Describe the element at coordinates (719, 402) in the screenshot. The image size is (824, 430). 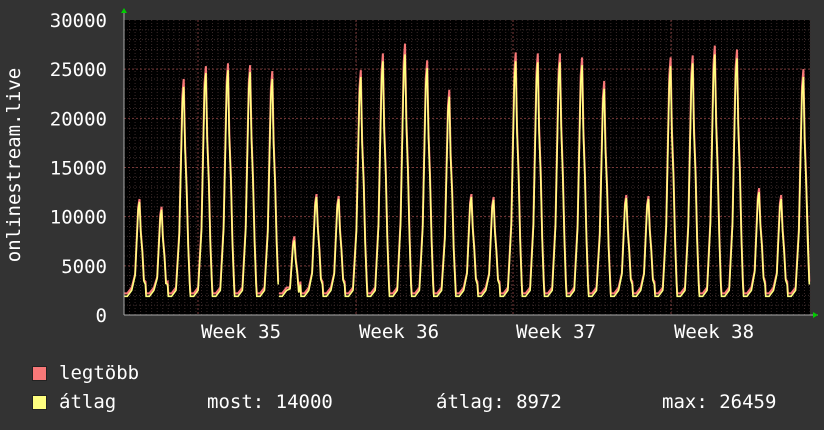
I see `stat-max: max: 26459` at that location.